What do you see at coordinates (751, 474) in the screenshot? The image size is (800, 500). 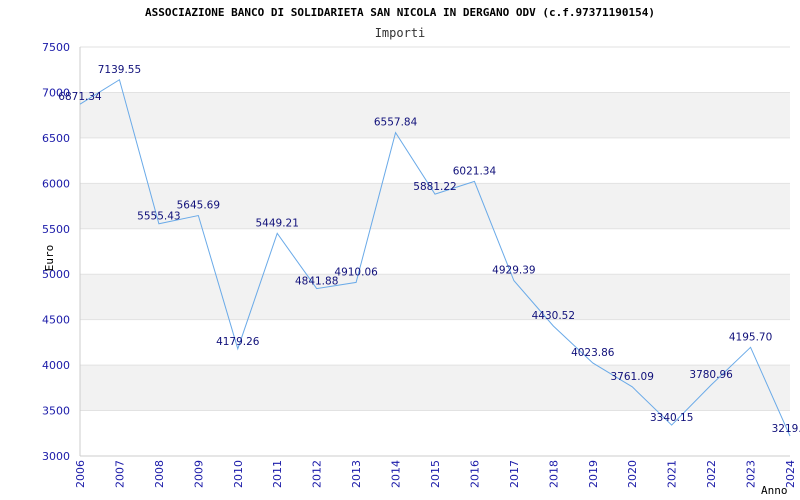 I see `x-tick-label: 2023` at bounding box center [751, 474].